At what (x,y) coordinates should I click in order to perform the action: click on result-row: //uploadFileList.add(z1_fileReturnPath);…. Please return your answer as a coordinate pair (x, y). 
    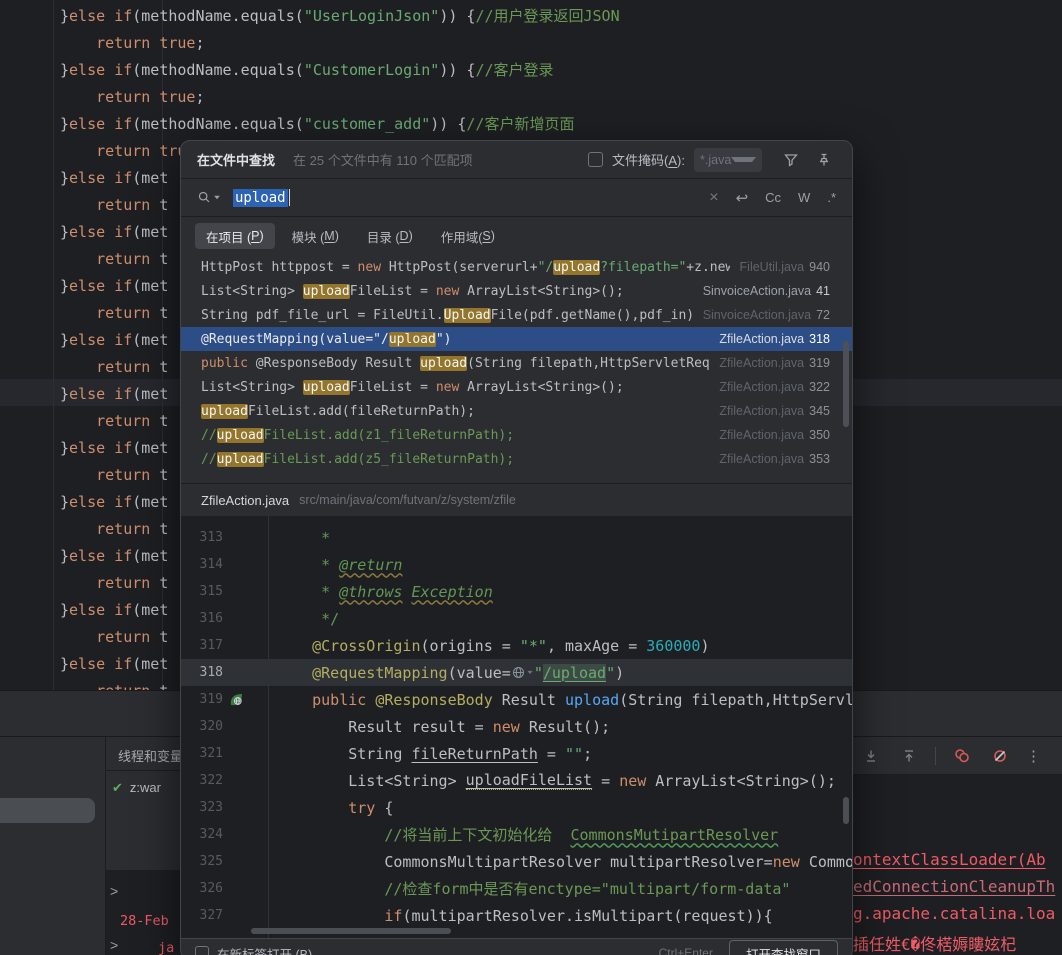
    Looking at the image, I should click on (516, 435).